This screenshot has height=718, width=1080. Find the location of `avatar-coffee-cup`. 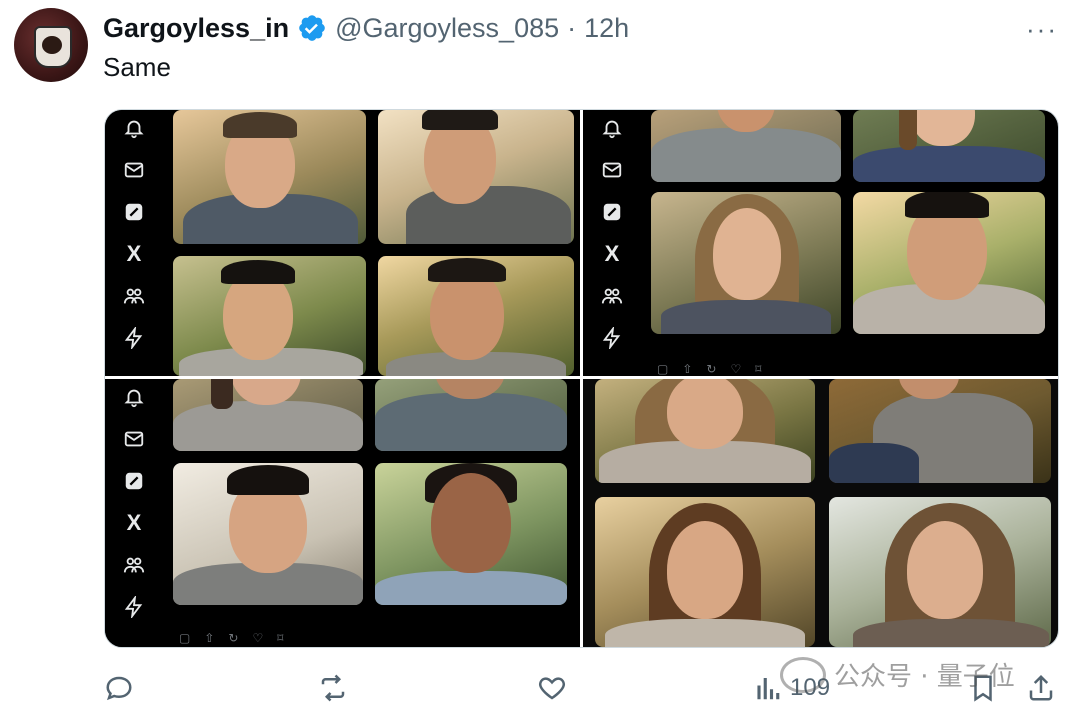

avatar-coffee-cup is located at coordinates (53, 47).